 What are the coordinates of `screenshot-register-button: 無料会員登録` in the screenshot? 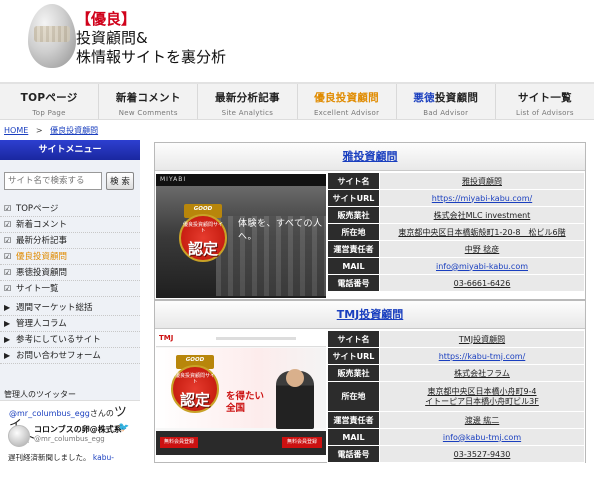 It's located at (302, 442).